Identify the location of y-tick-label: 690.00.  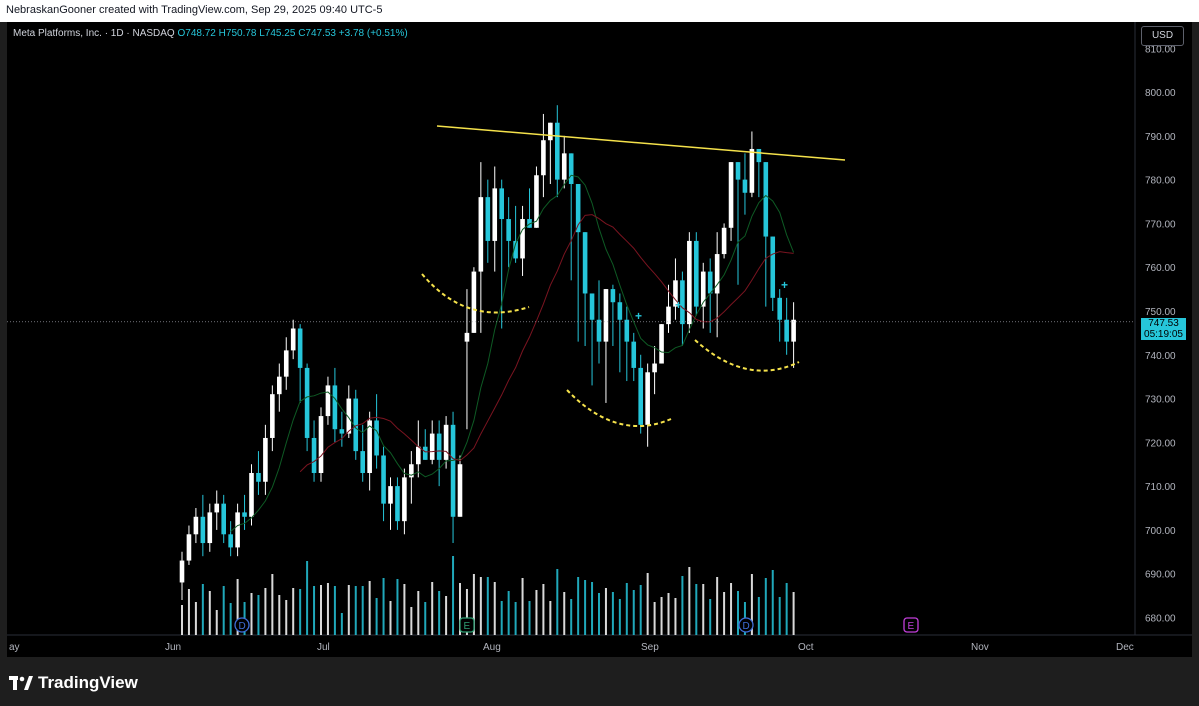
(1160, 575).